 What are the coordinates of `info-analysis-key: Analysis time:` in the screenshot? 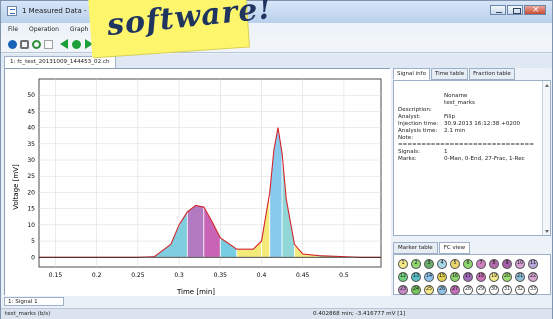 It's located at (418, 131).